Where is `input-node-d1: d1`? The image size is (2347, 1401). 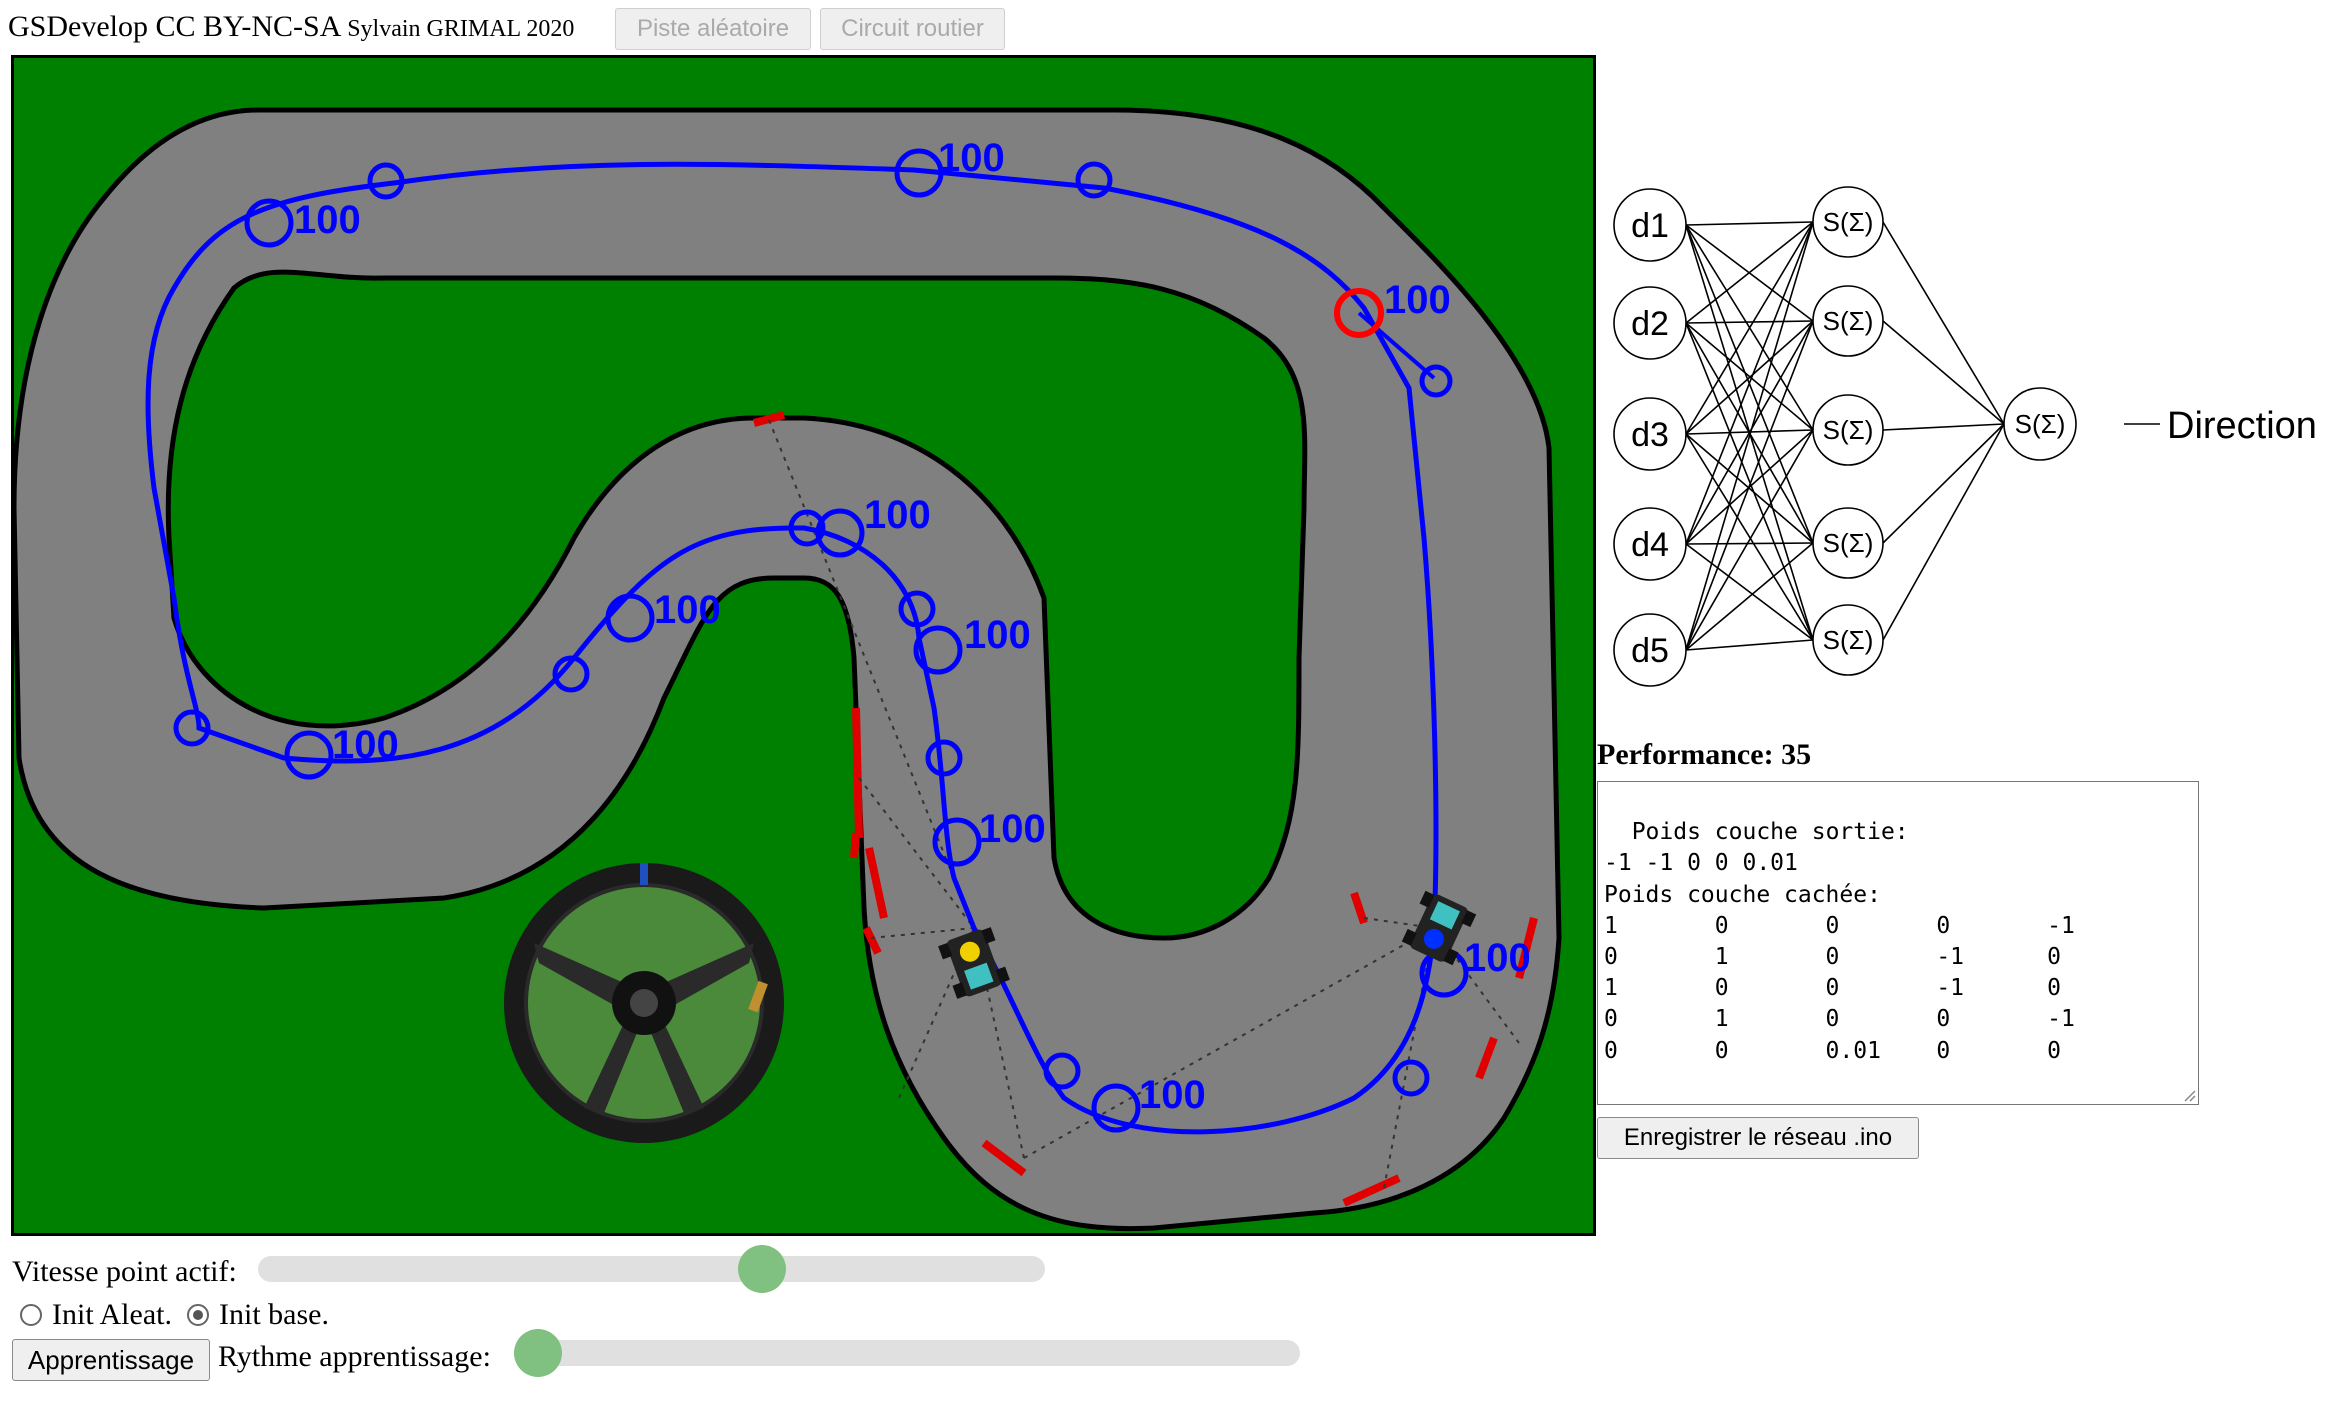 input-node-d1: d1 is located at coordinates (1650, 225).